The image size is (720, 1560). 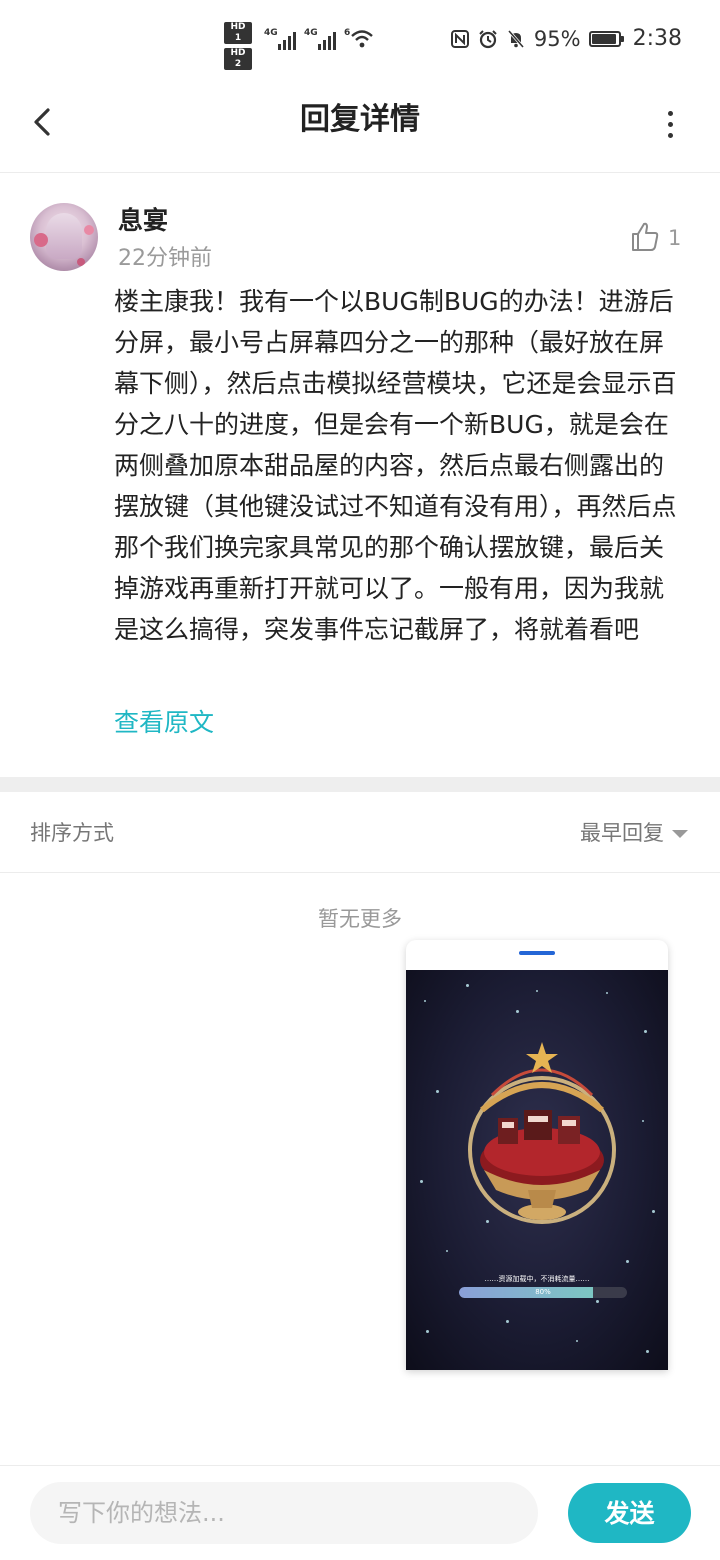 I want to click on view-original-link: 查看原文, so click(x=164, y=723).